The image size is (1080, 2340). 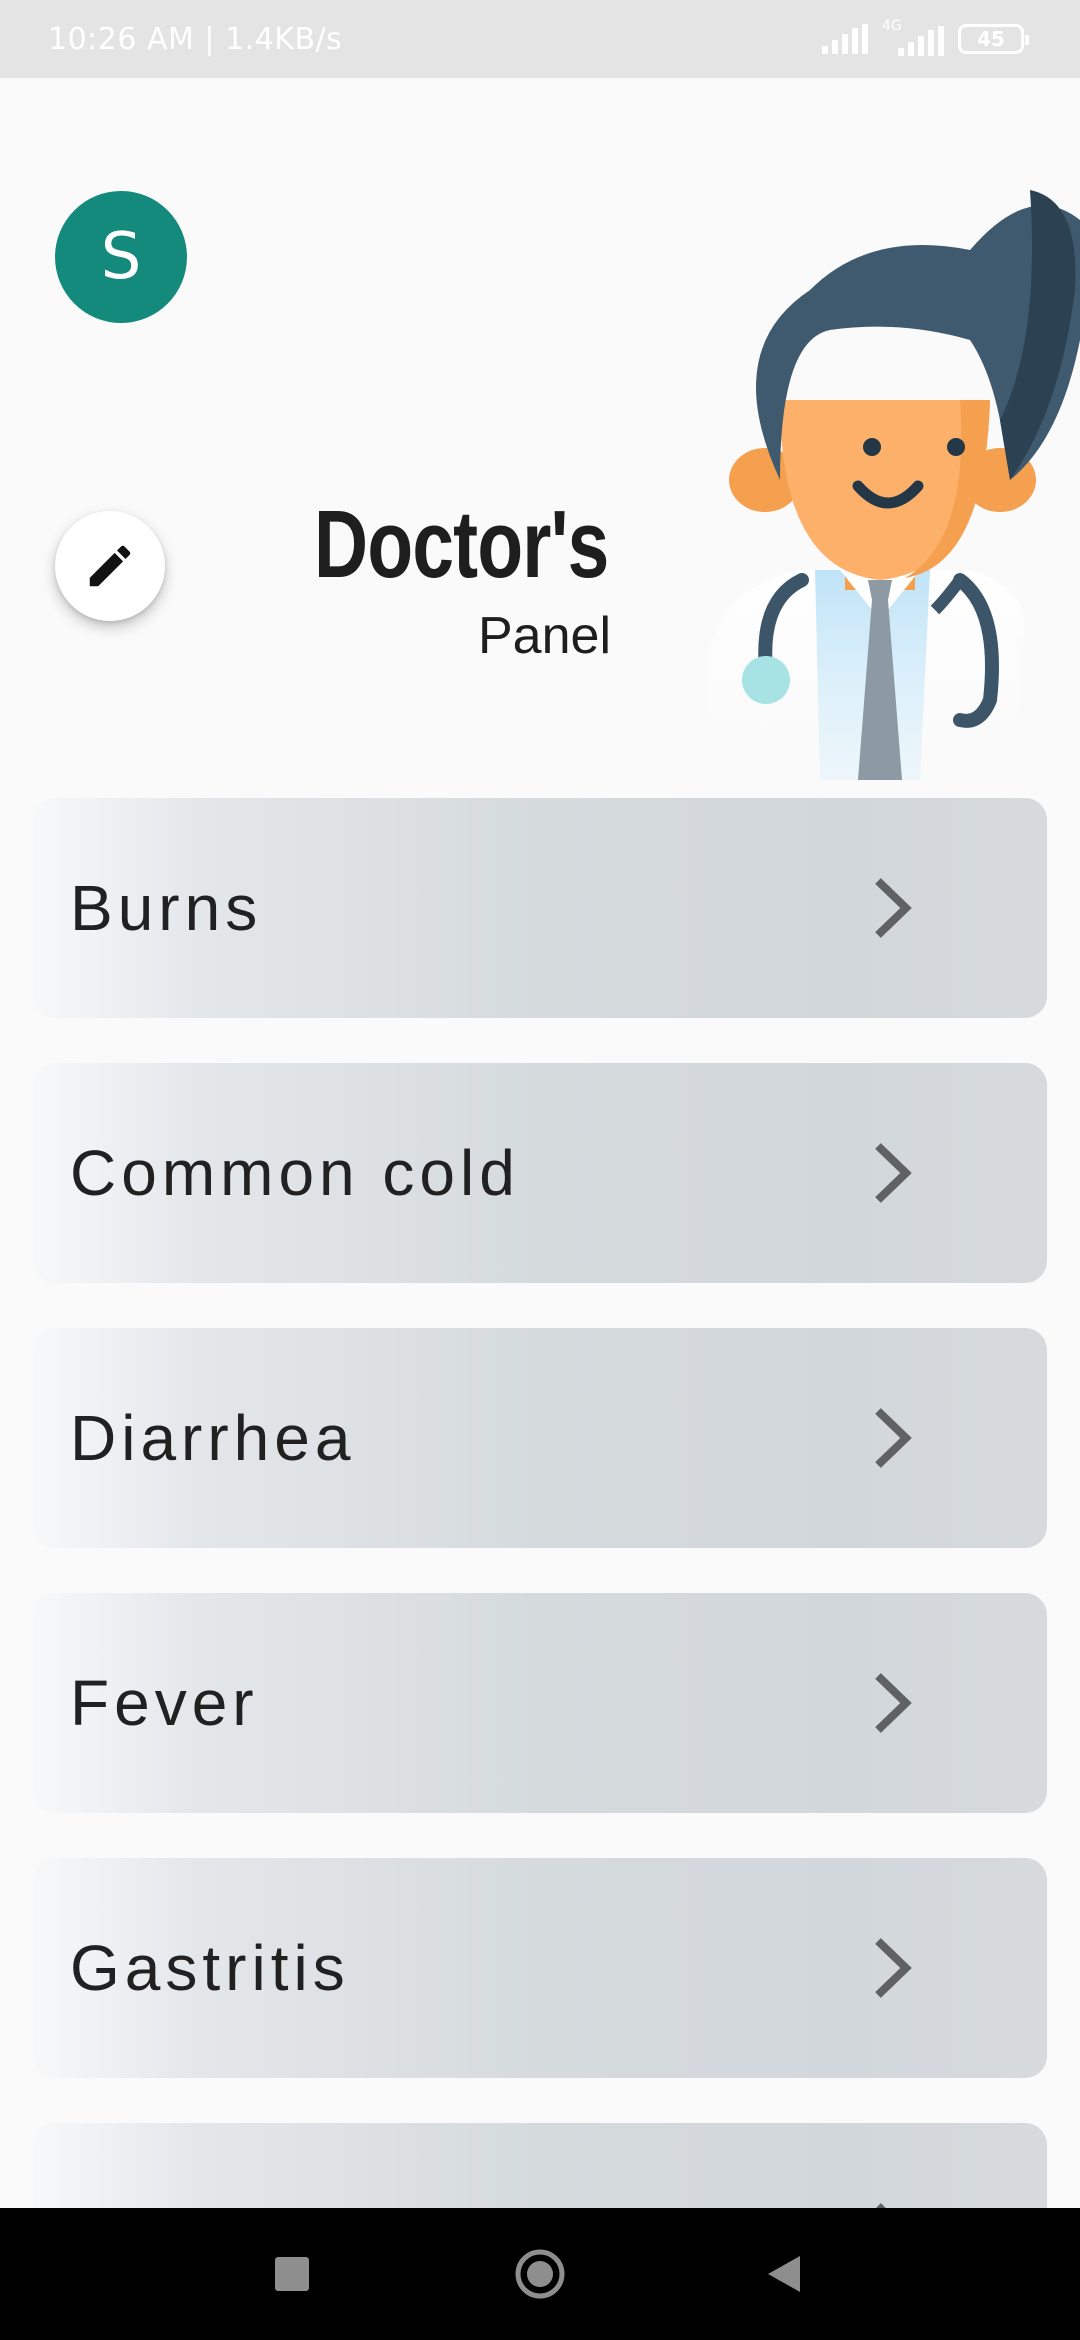 What do you see at coordinates (540, 1438) in the screenshot?
I see `list-item-diarrhea: Diarrhea` at bounding box center [540, 1438].